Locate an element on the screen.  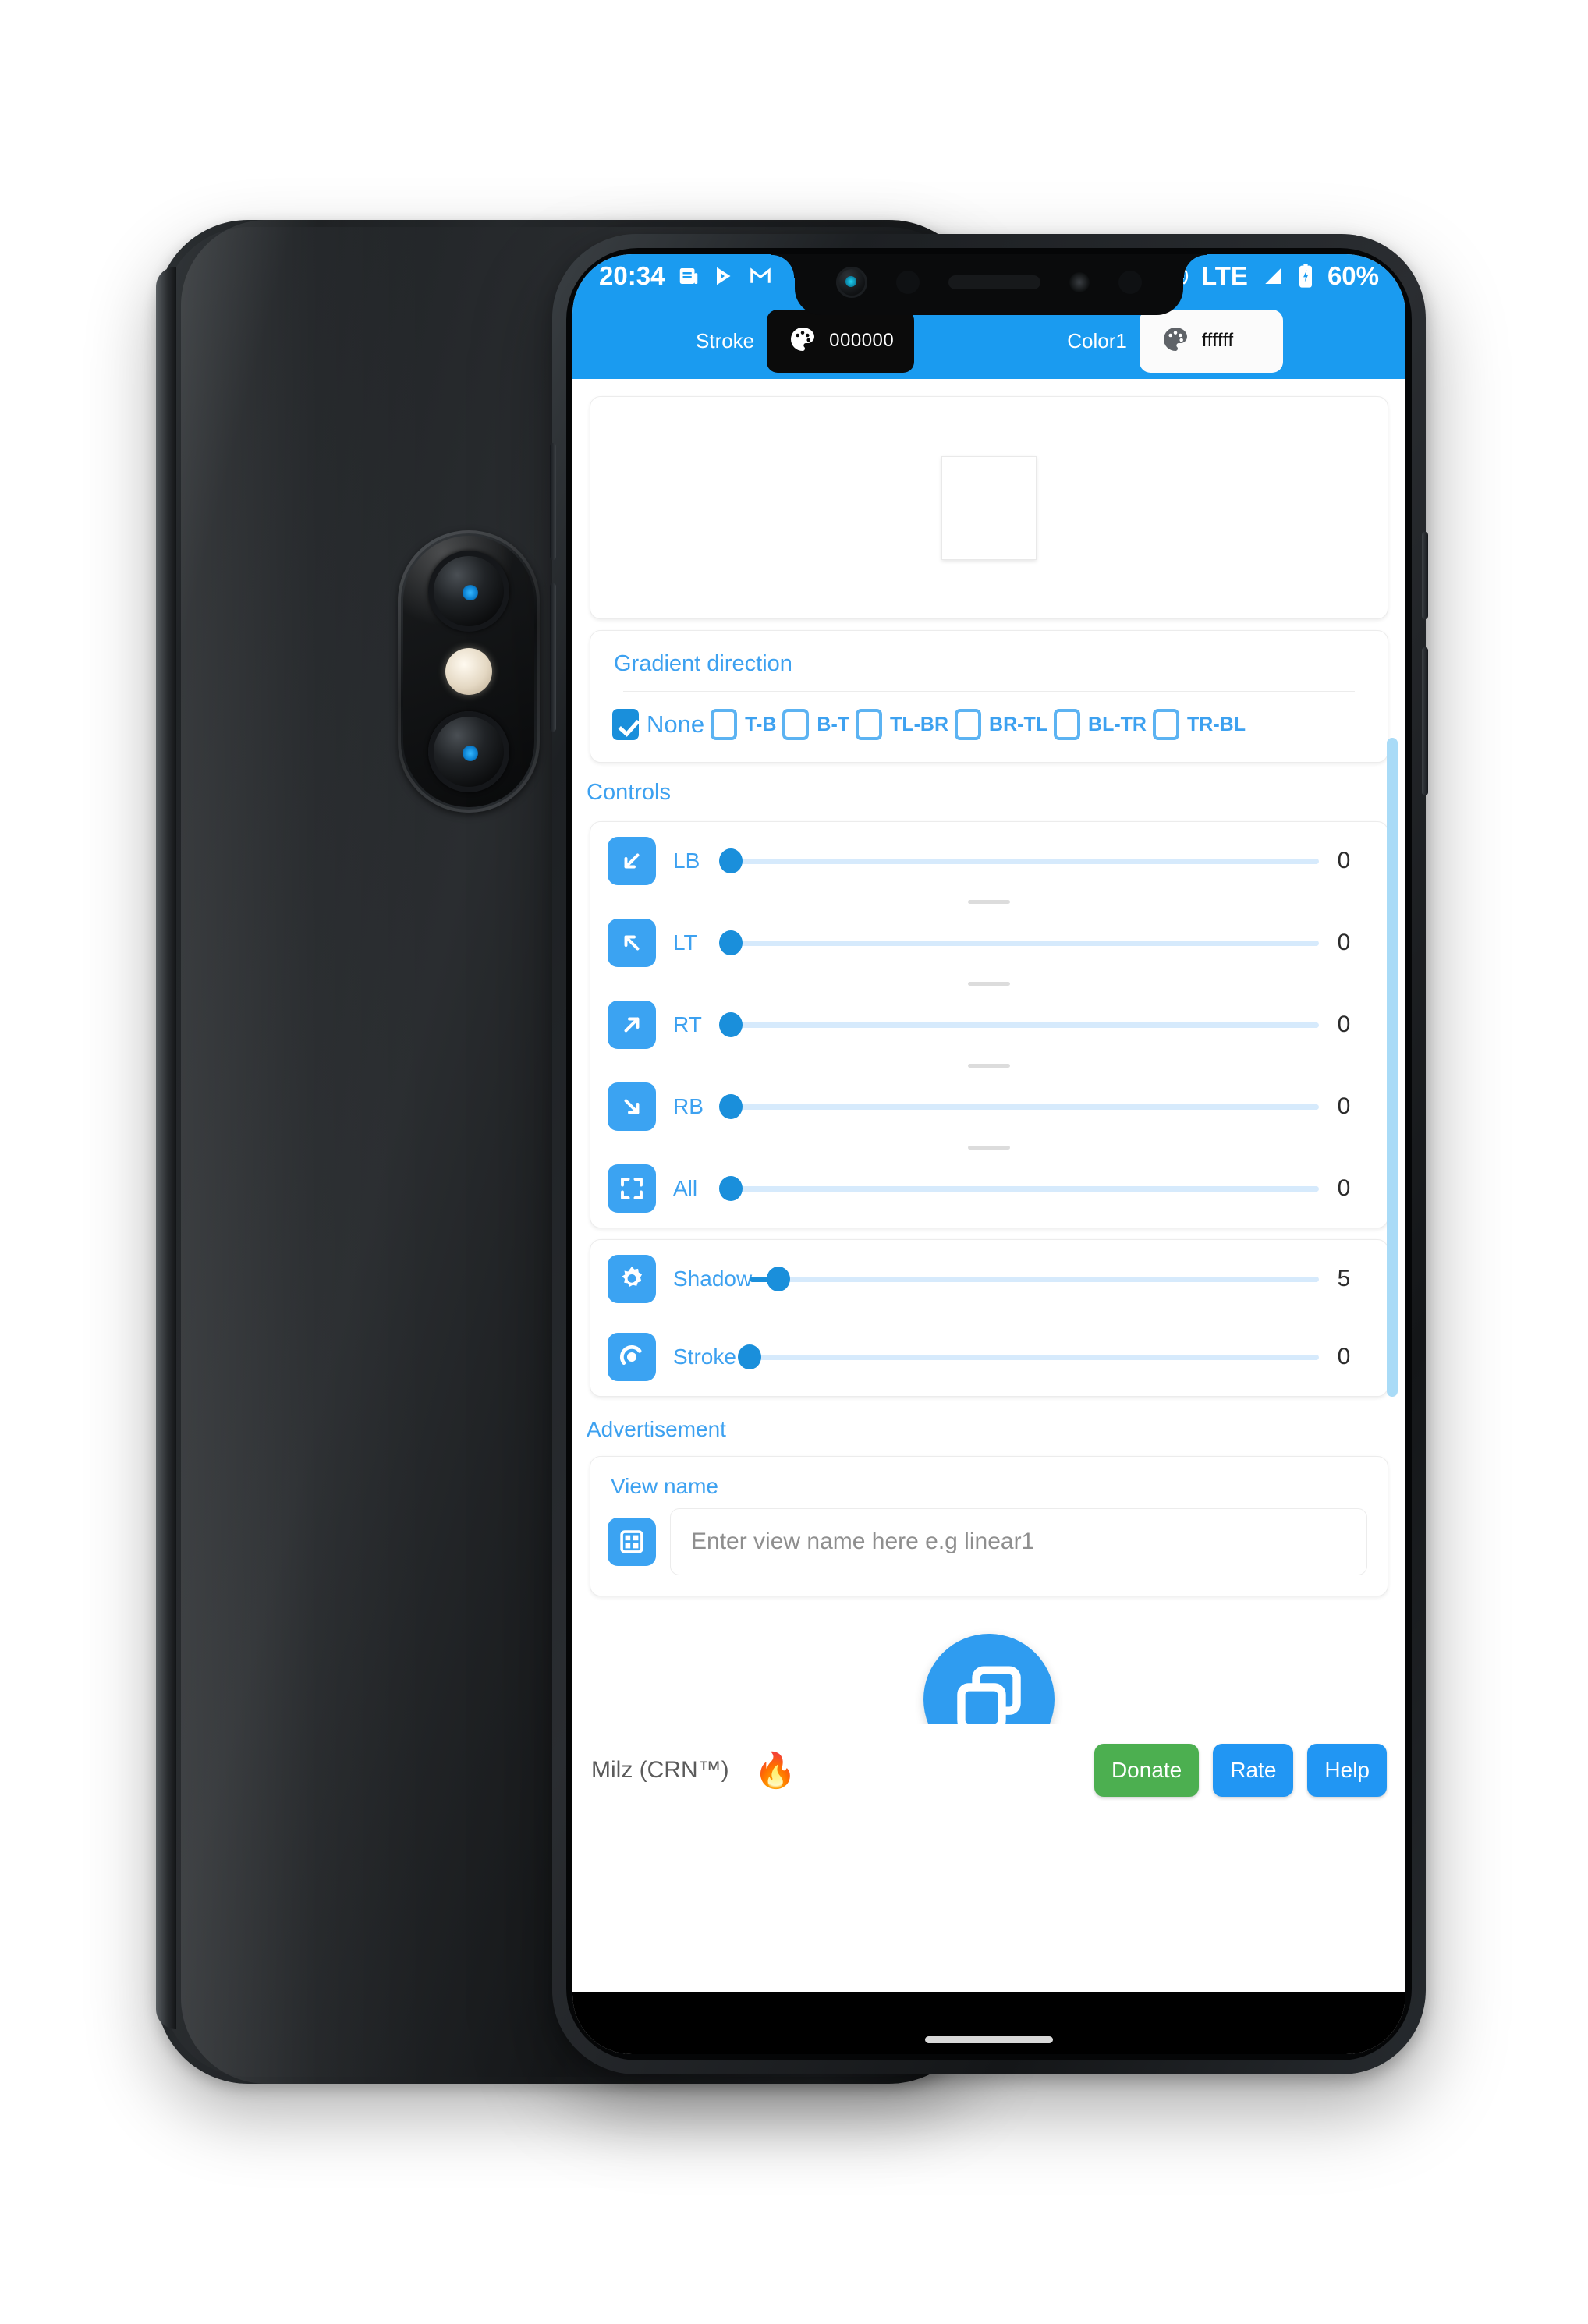
slider-rb is located at coordinates (1019, 1106).